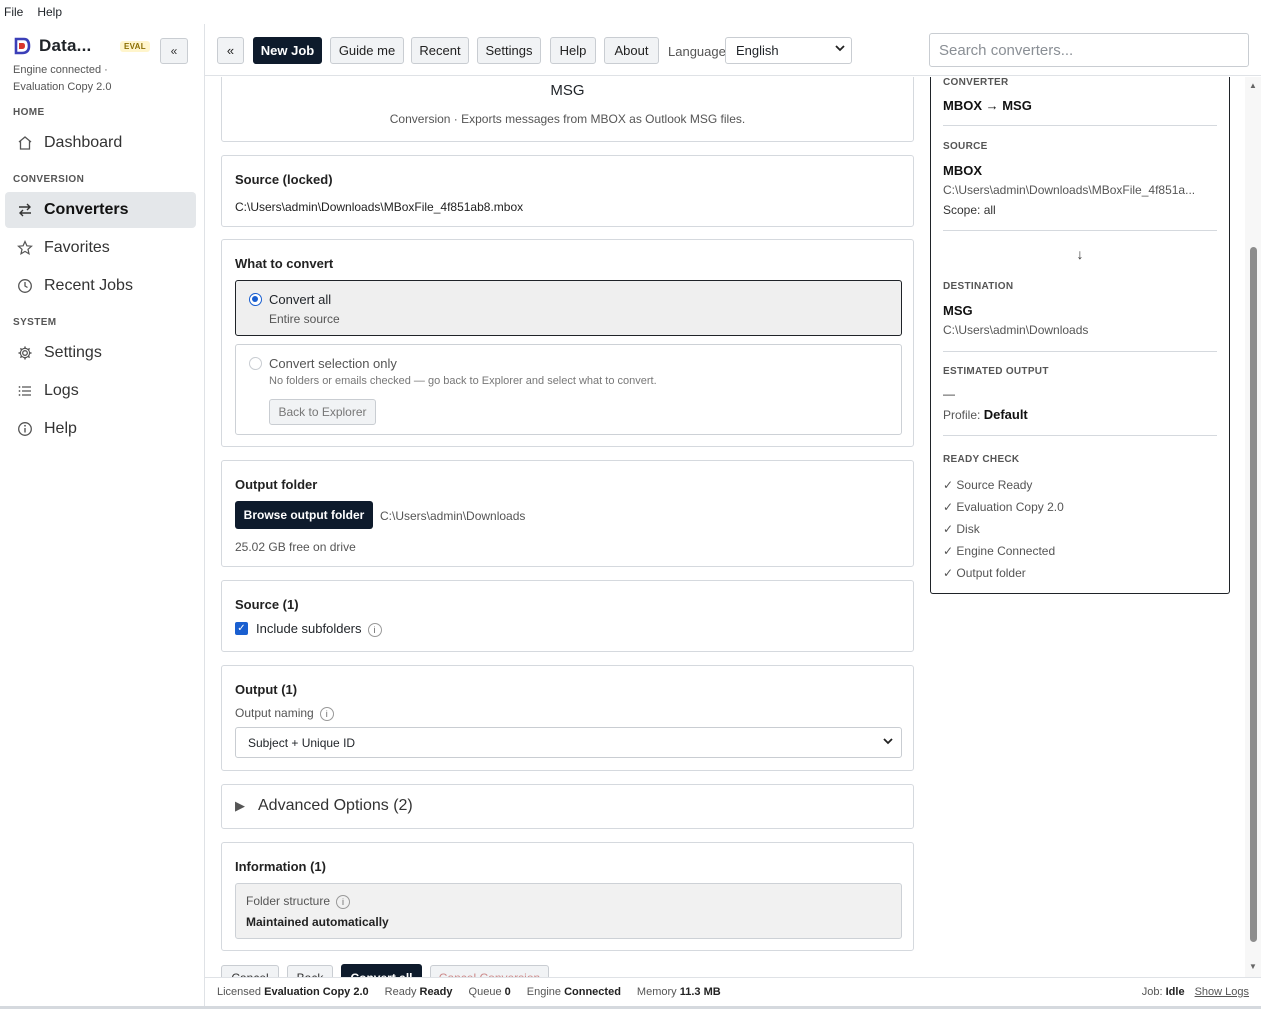 Image resolution: width=1261 pixels, height=1009 pixels. What do you see at coordinates (255, 299) in the screenshot?
I see `convert-all-radio` at bounding box center [255, 299].